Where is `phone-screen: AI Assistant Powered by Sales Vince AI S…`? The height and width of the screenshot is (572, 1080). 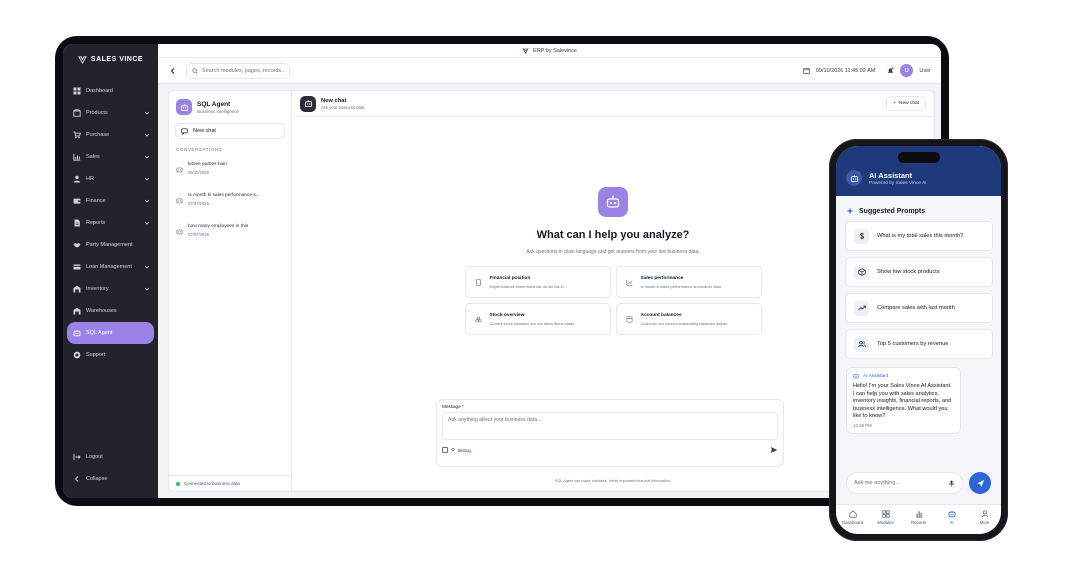
phone-screen: AI Assistant Powered by Sales Vince AI S… is located at coordinates (918, 340).